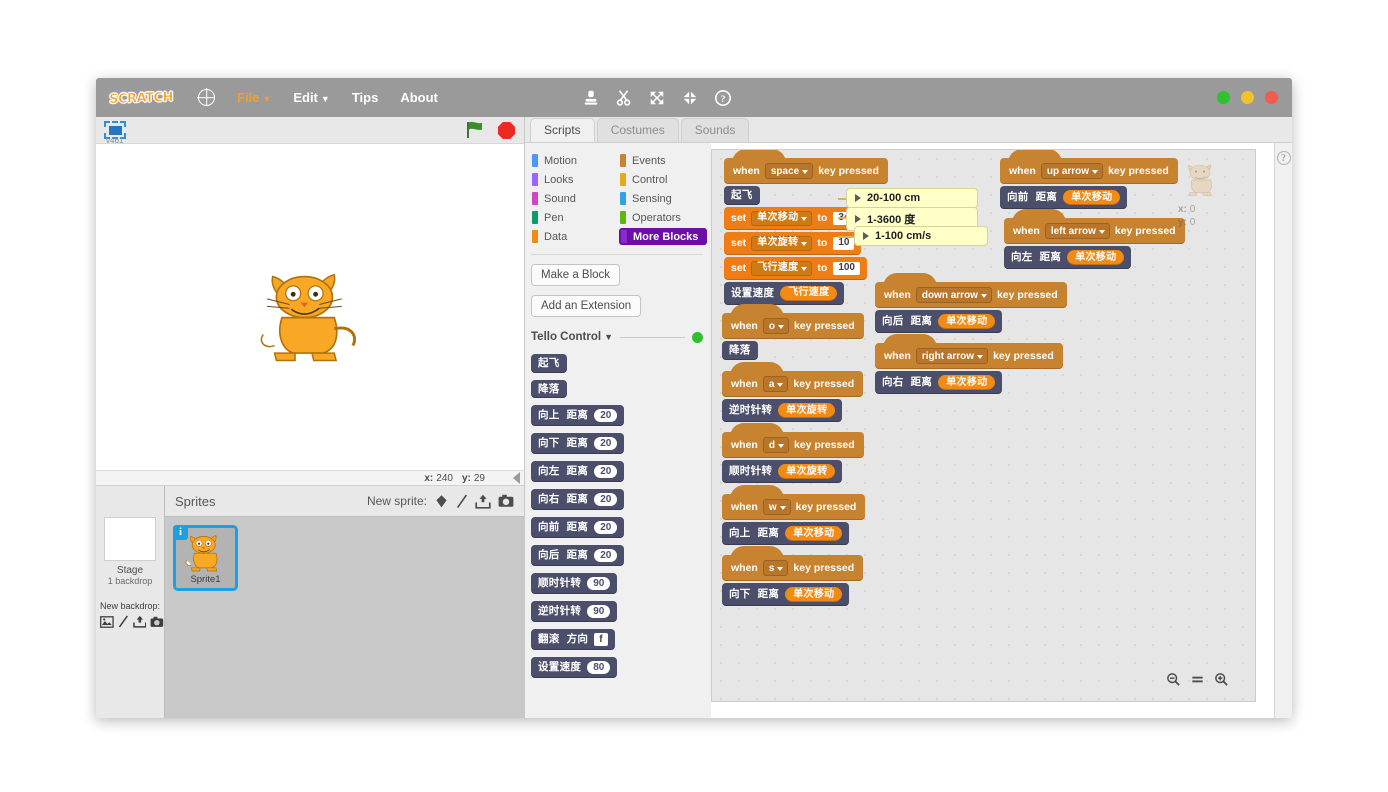  What do you see at coordinates (782, 243) in the screenshot?
I see `variable-dropdown: 单次旋转` at bounding box center [782, 243].